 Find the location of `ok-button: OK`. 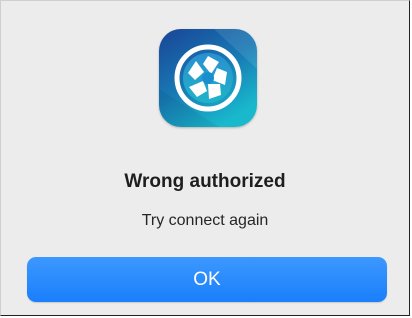

ok-button: OK is located at coordinates (207, 279).